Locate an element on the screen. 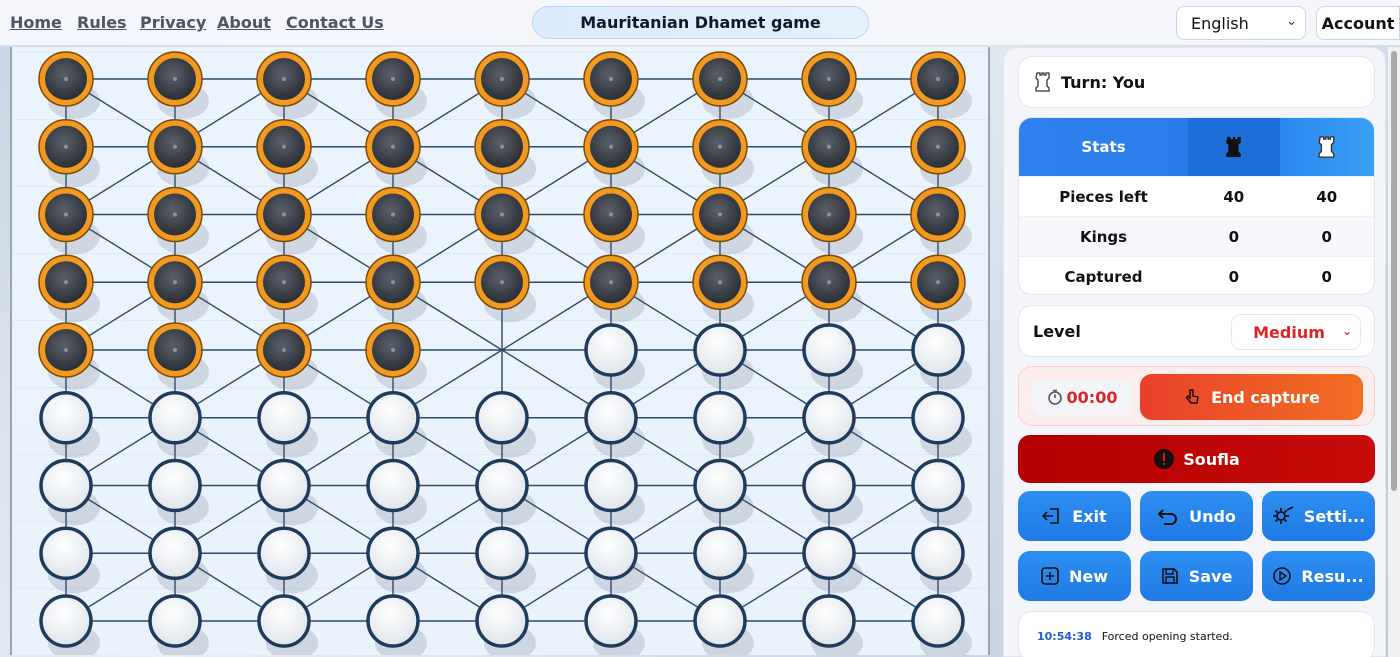  end-capture-button: End capture is located at coordinates (1251, 397).